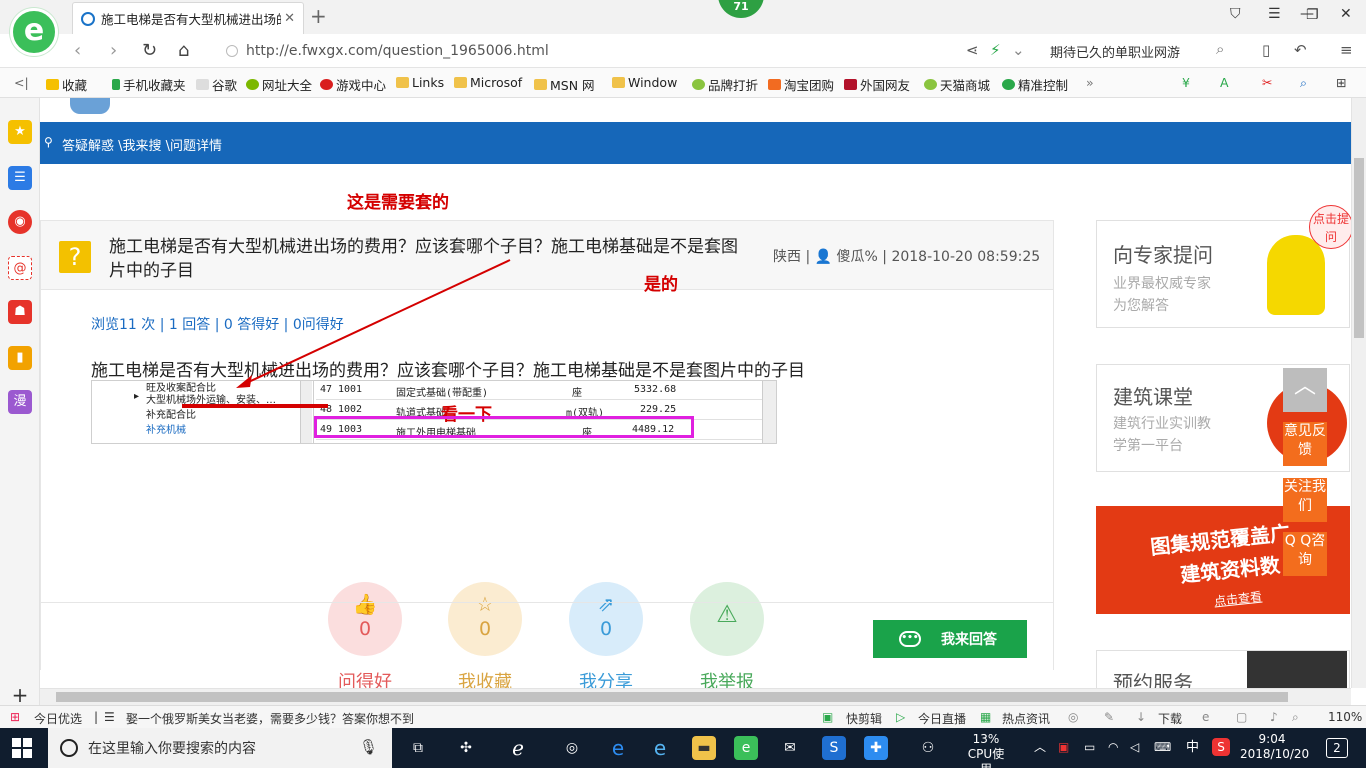  Describe the element at coordinates (1358, 393) in the screenshot. I see `vertical-scrollbar` at that location.